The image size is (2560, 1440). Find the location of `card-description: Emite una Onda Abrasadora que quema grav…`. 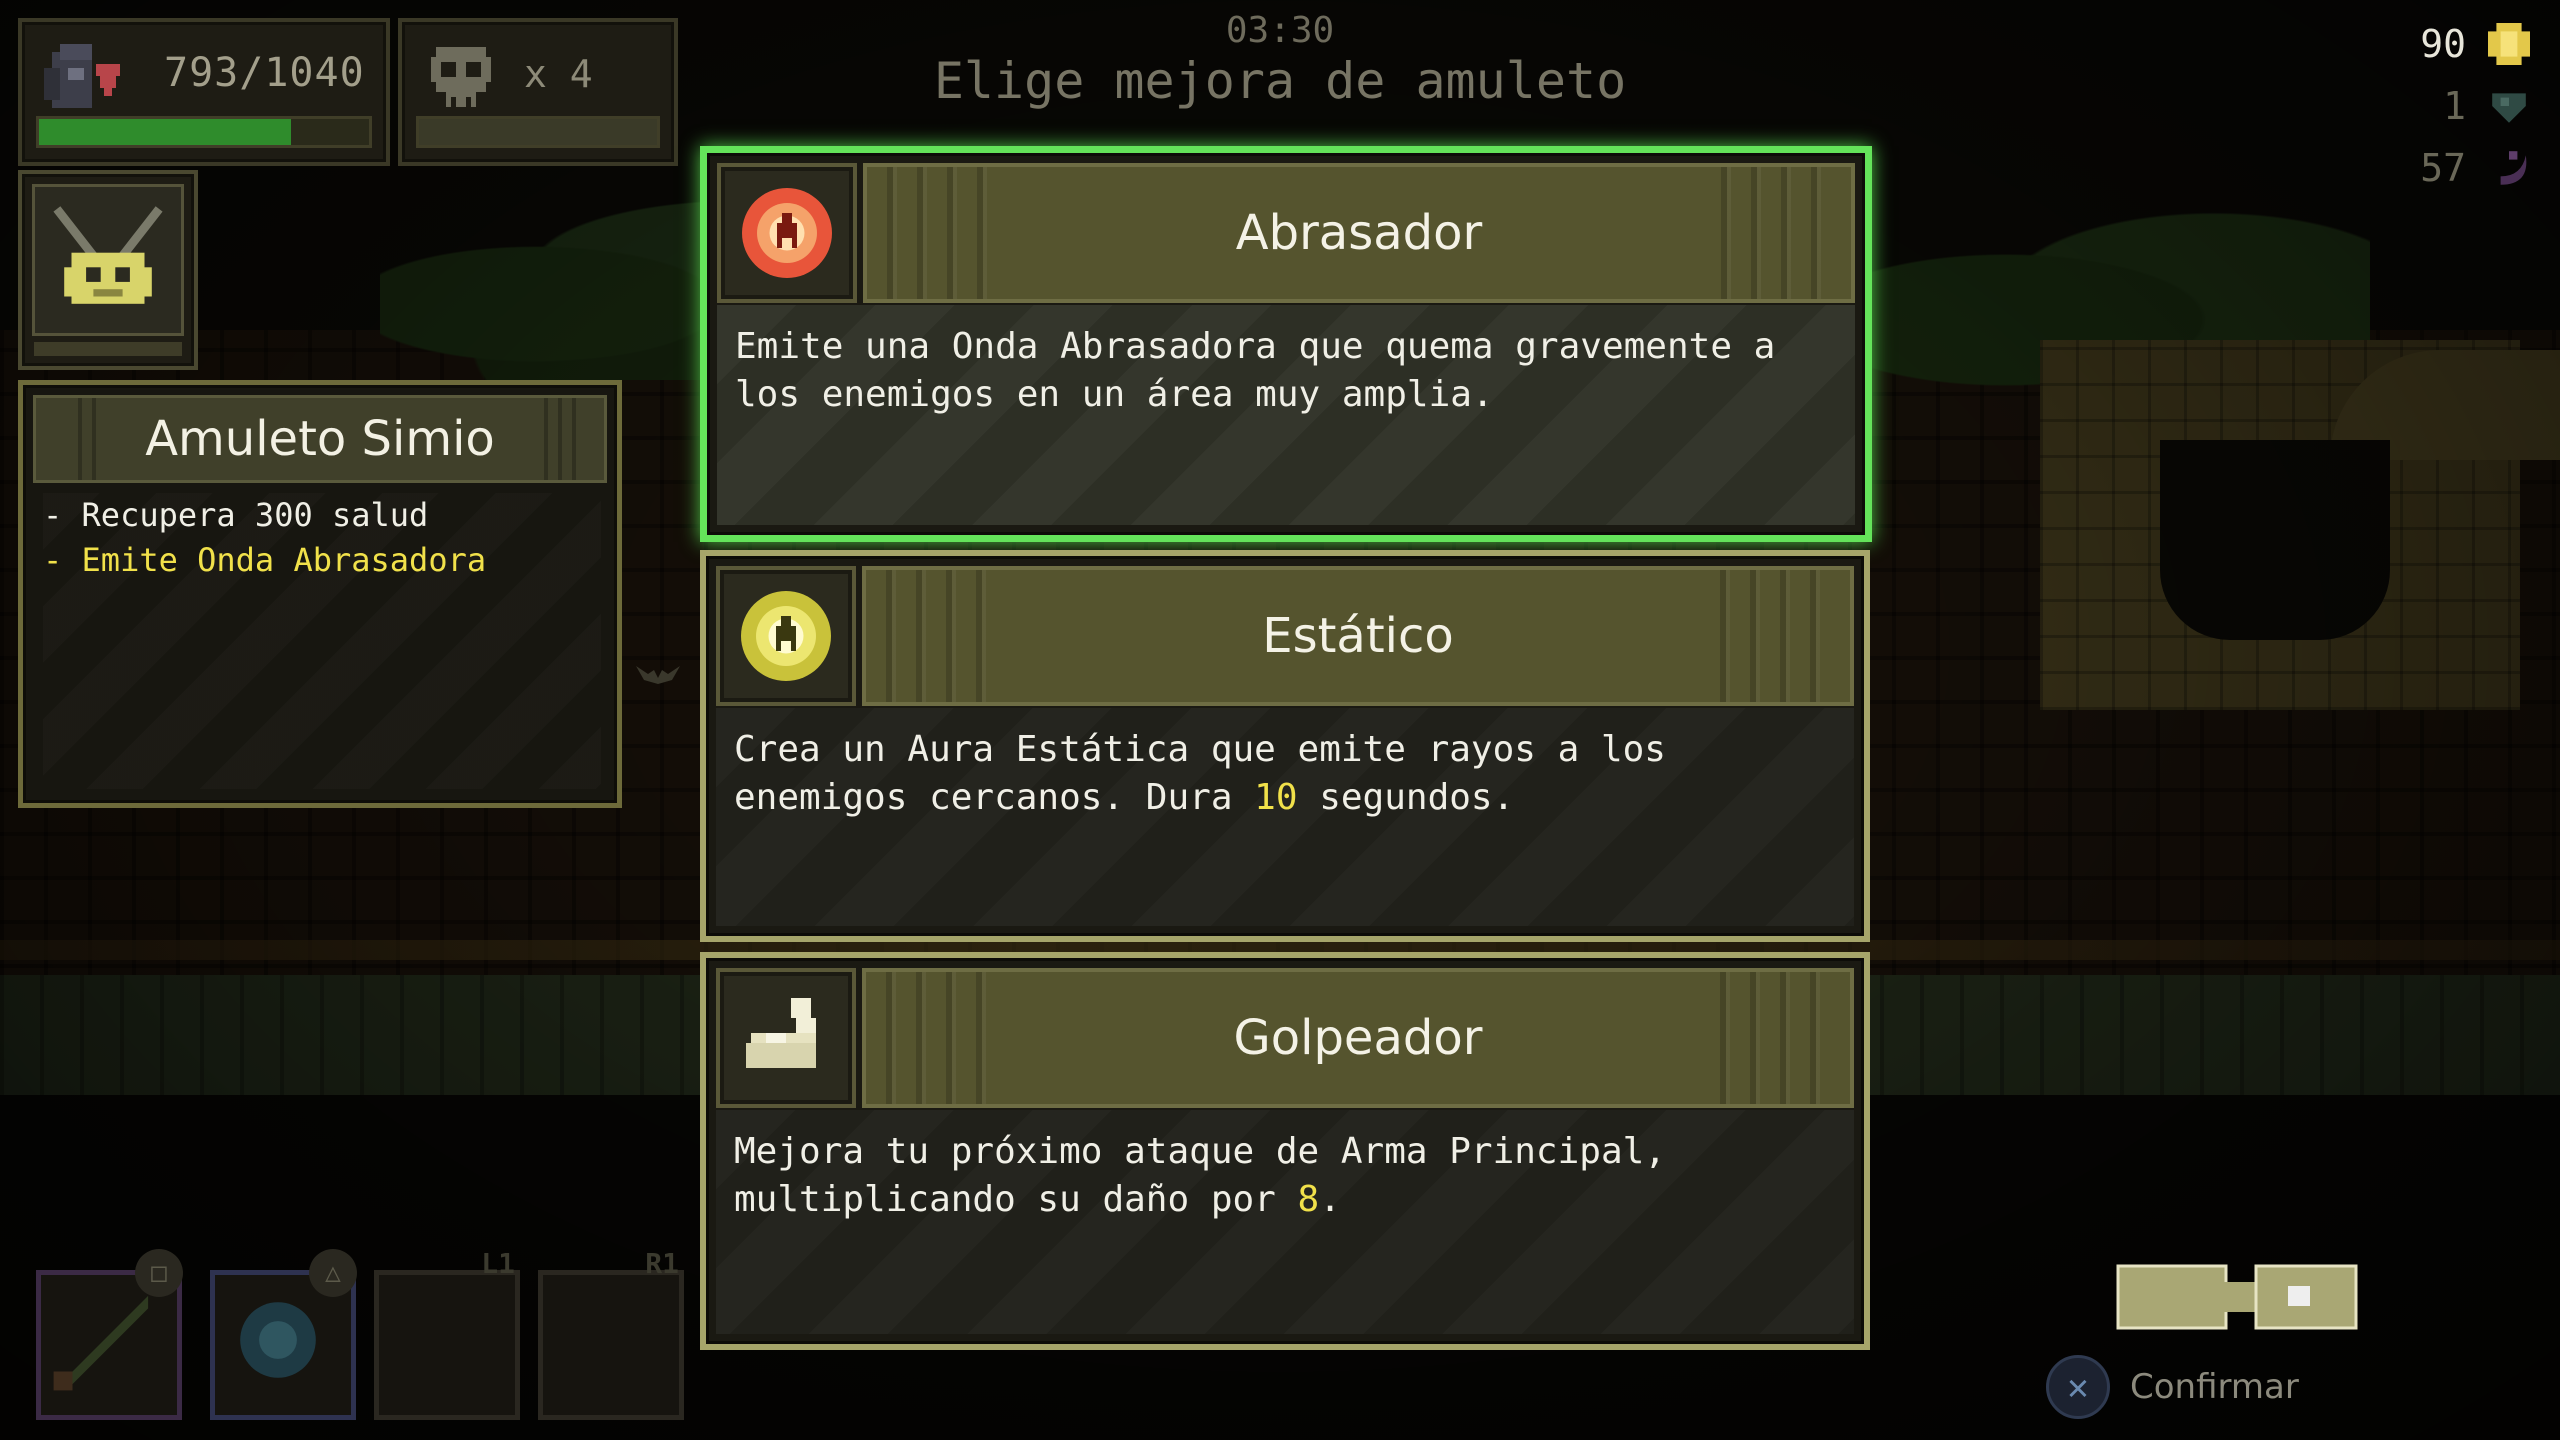

card-description: Emite una Onda Abrasadora que quema grav… is located at coordinates (1286, 415).